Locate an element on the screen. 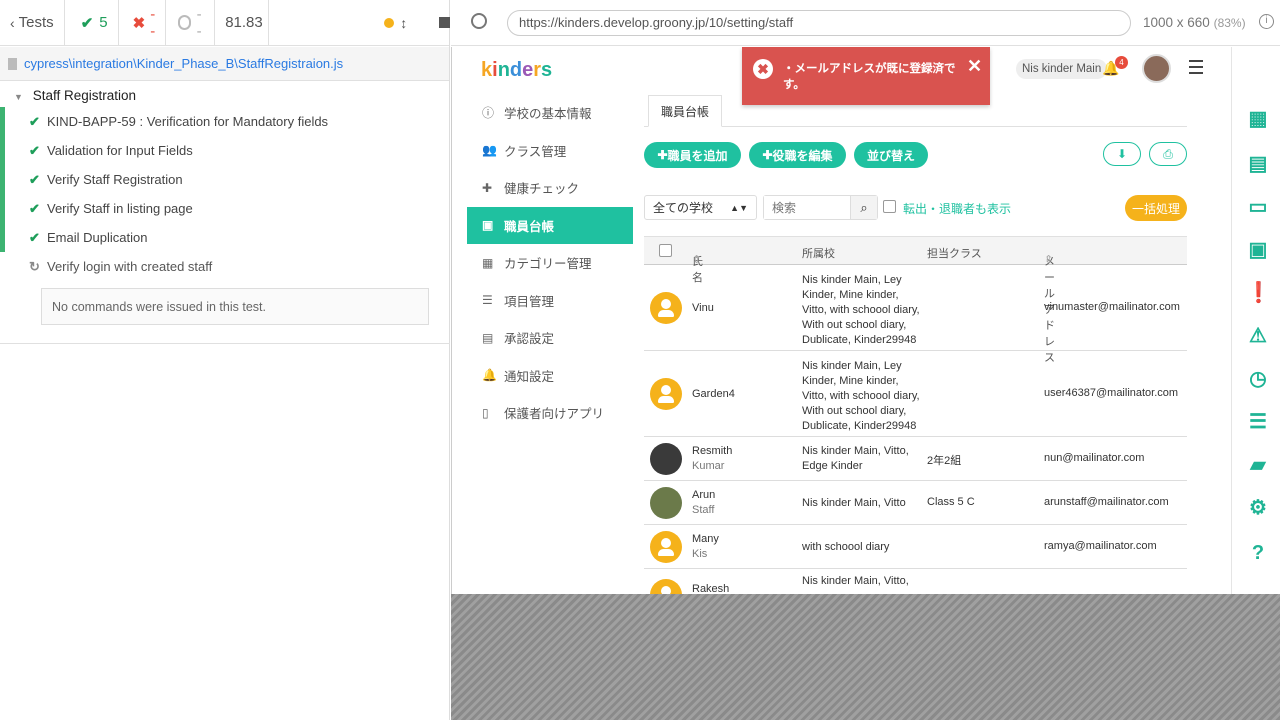 Image resolution: width=1280 pixels, height=720 pixels. menu-icon is located at coordinates (1196, 67).